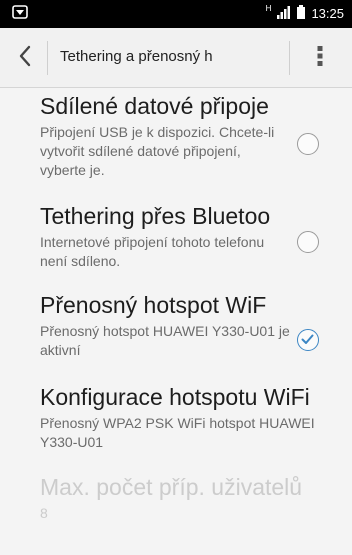 This screenshot has width=352, height=555. I want to click on battery-icon, so click(301, 14).